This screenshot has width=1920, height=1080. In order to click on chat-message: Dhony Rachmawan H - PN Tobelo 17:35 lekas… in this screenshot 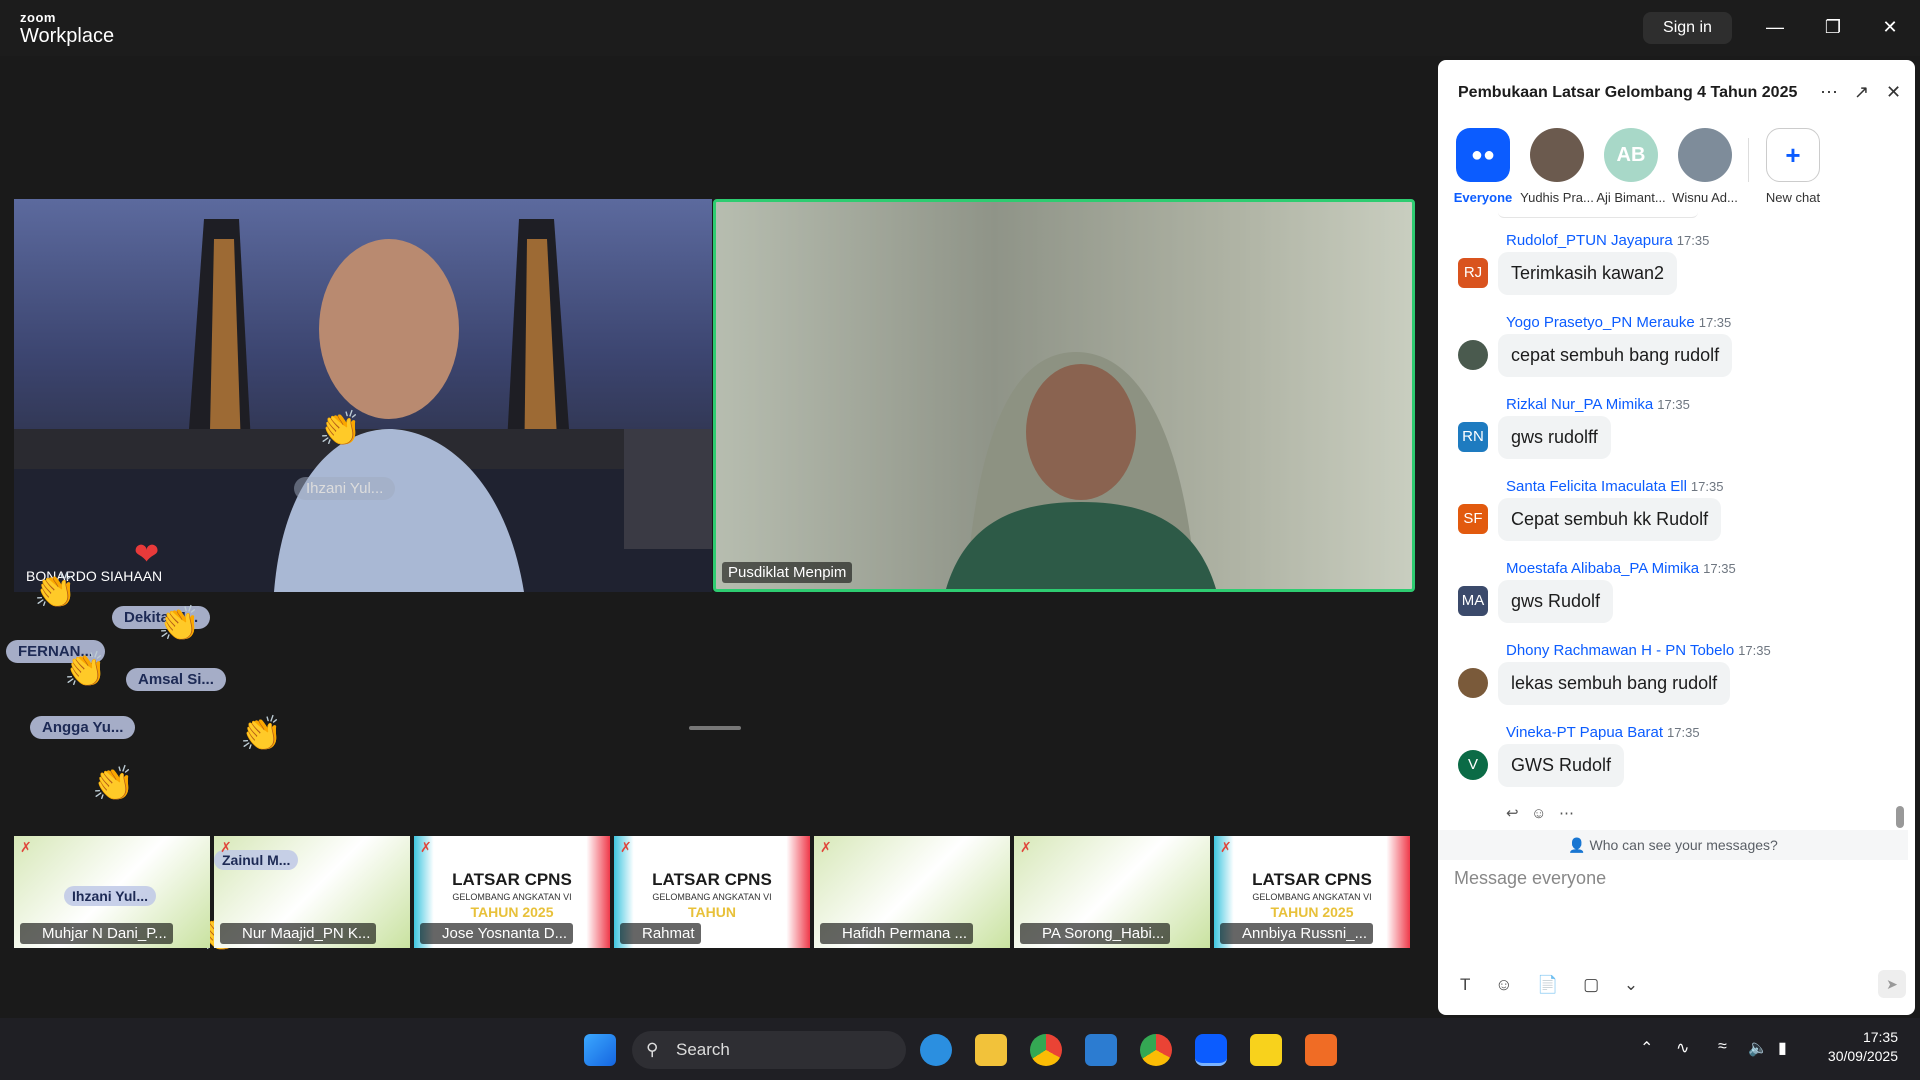, I will do `click(1668, 682)`.